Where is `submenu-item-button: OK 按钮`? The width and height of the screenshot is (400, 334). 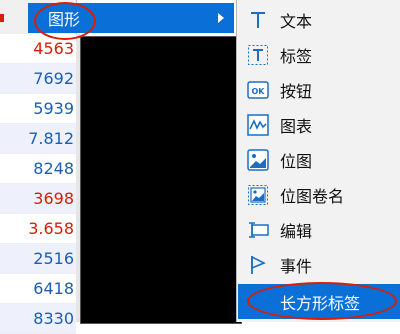
submenu-item-button: OK 按钮 is located at coordinates (319, 89).